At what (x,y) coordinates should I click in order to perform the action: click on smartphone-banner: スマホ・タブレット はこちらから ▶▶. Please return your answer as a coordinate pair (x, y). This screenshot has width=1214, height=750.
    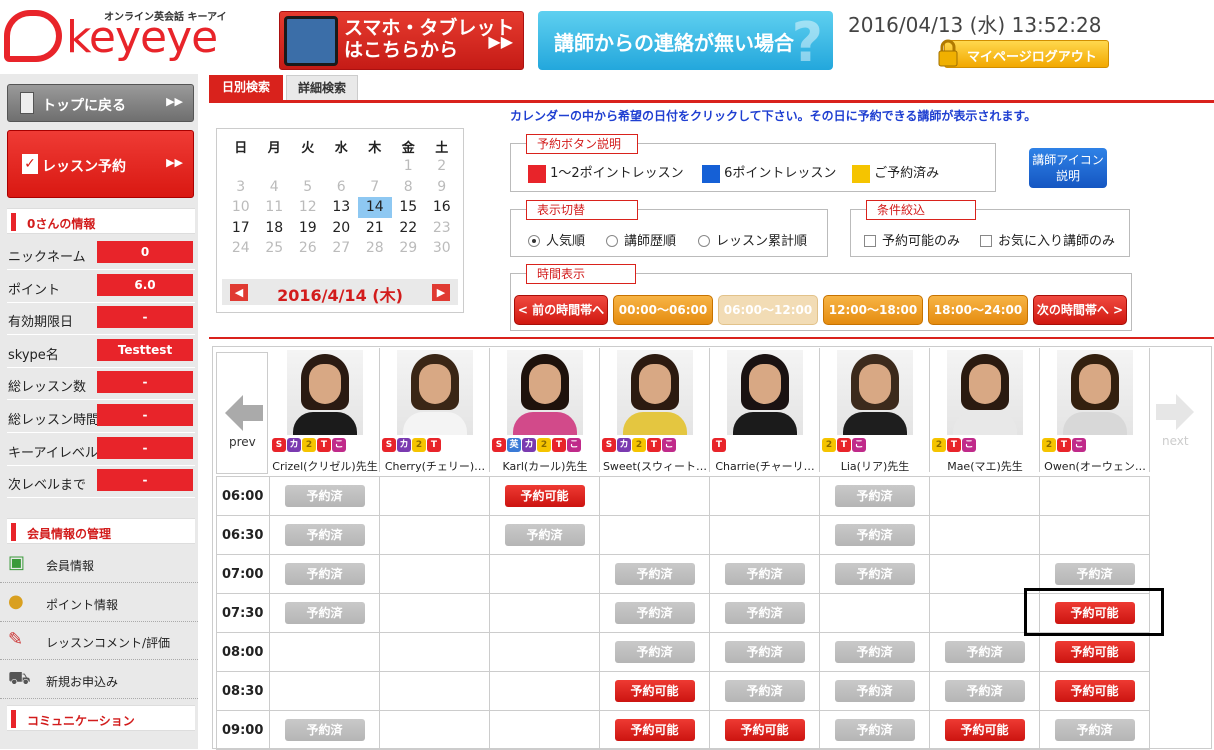
    Looking at the image, I should click on (401, 40).